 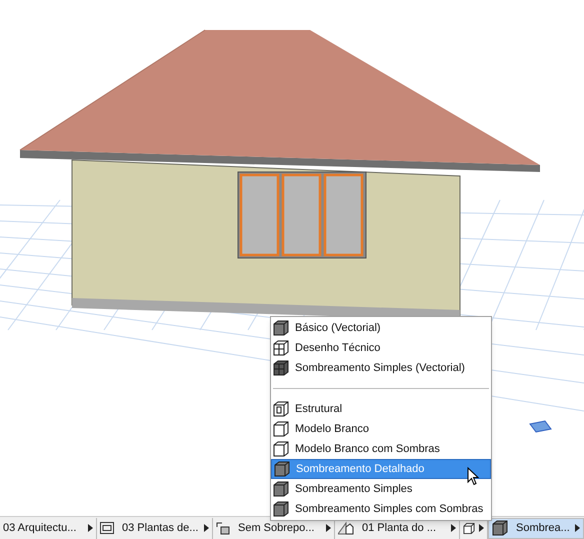 What do you see at coordinates (381, 489) in the screenshot?
I see `menu-item: Sombreamento Simples` at bounding box center [381, 489].